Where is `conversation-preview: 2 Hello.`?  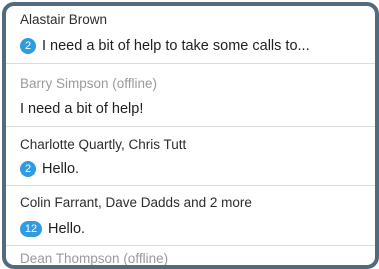 conversation-preview: 2 Hello. is located at coordinates (49, 169).